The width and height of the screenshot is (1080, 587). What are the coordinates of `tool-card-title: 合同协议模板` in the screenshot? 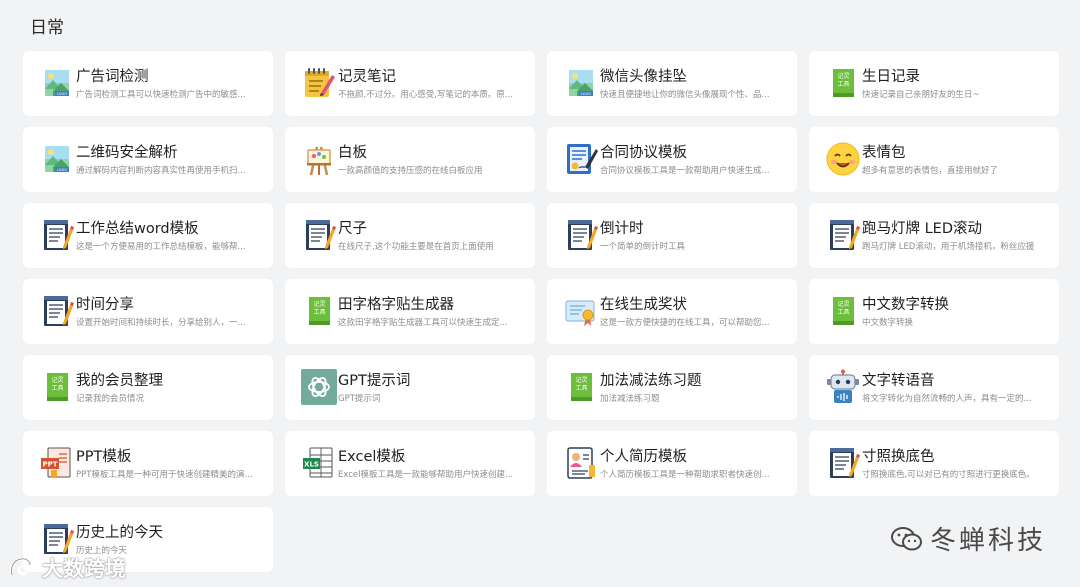 It's located at (643, 153).